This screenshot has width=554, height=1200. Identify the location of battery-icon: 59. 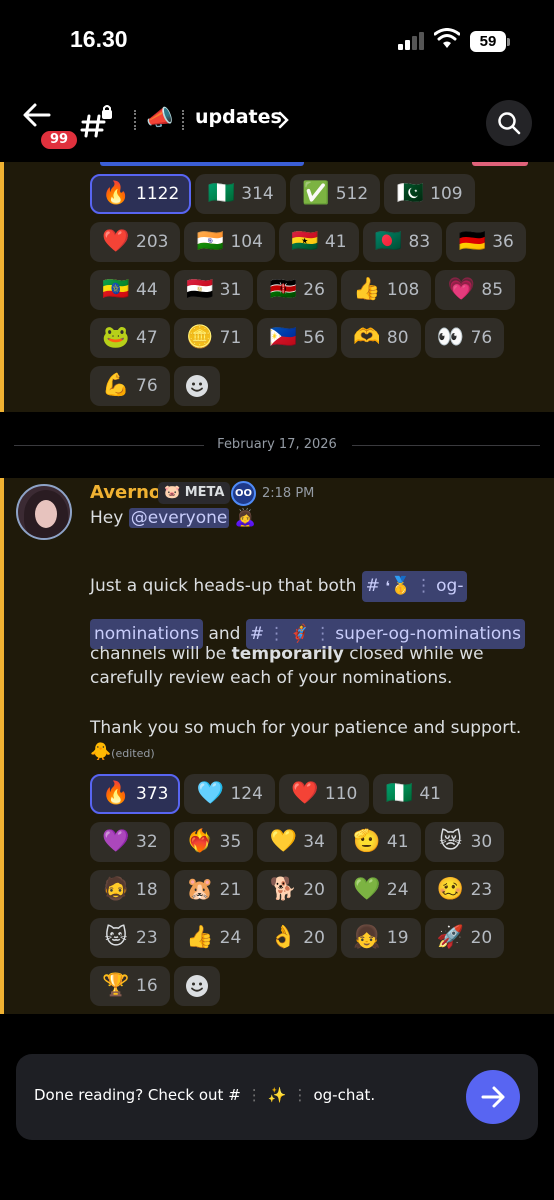
(488, 41).